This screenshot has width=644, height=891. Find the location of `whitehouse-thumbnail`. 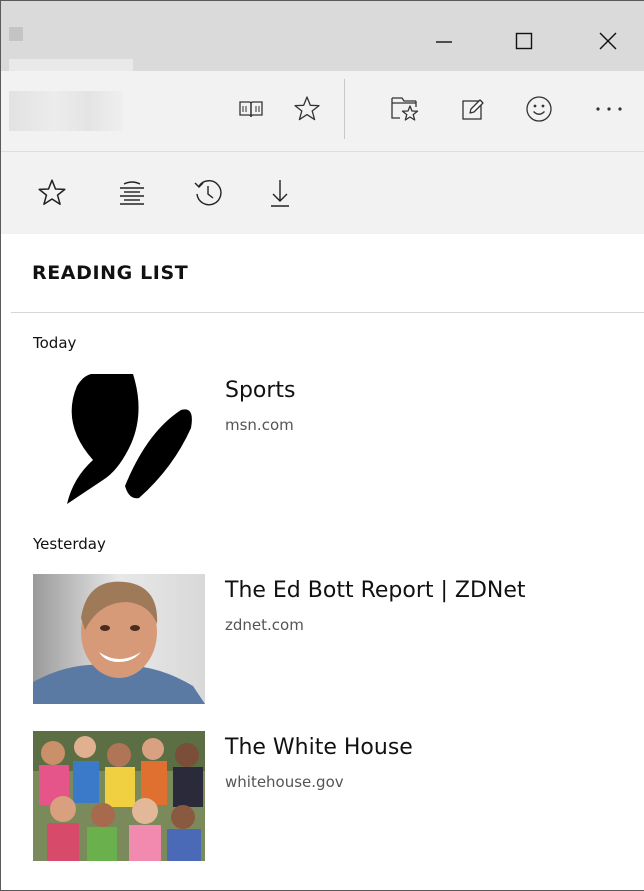

whitehouse-thumbnail is located at coordinates (119, 796).